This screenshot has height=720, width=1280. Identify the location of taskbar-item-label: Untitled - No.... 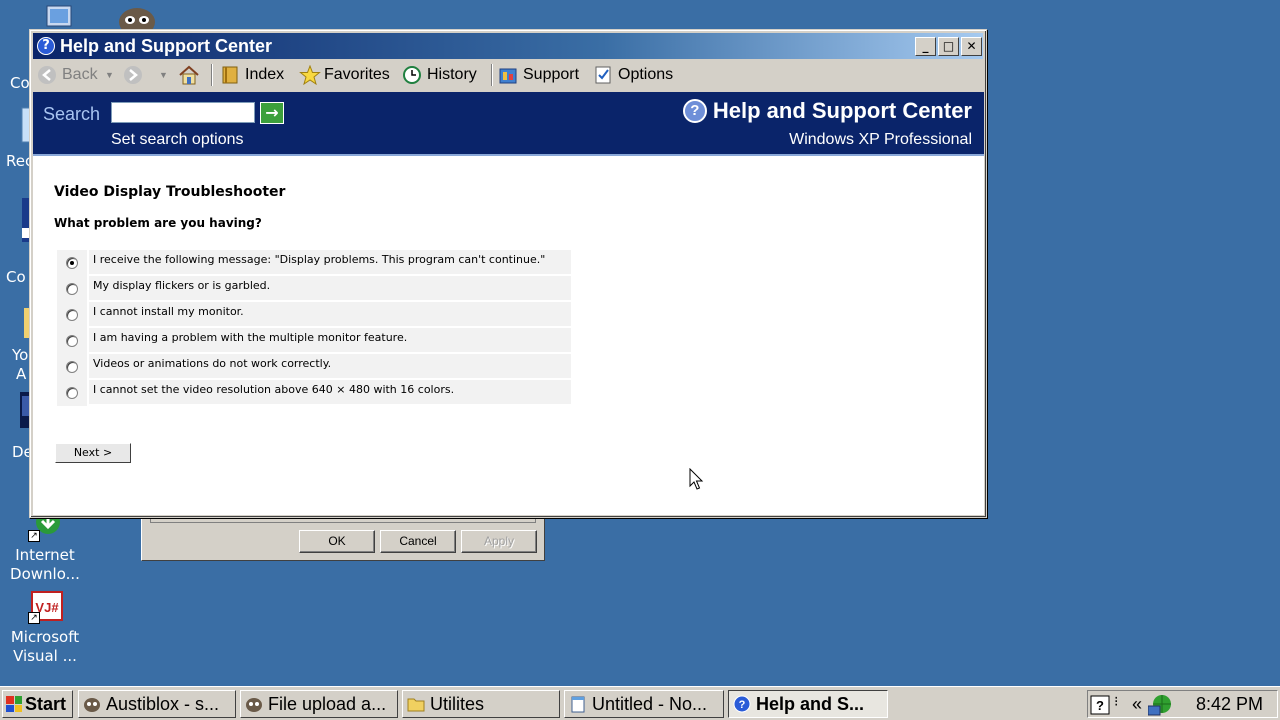
(650, 703).